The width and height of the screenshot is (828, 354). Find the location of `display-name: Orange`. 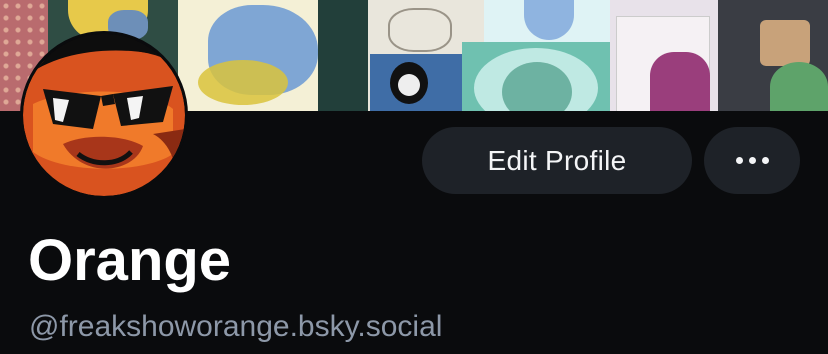

display-name: Orange is located at coordinates (130, 260).